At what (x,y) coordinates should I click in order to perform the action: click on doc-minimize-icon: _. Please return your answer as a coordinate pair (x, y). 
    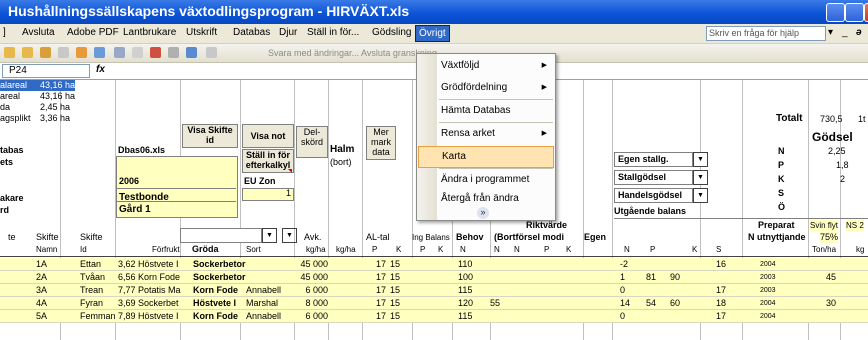
    Looking at the image, I should click on (845, 32).